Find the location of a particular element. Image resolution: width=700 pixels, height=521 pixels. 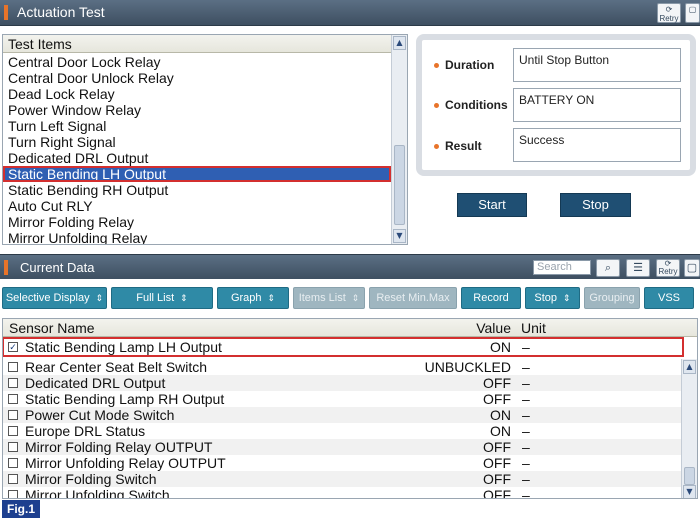

sensor-name: Mirror Unfolding Relay OUTPUT is located at coordinates (125, 463).